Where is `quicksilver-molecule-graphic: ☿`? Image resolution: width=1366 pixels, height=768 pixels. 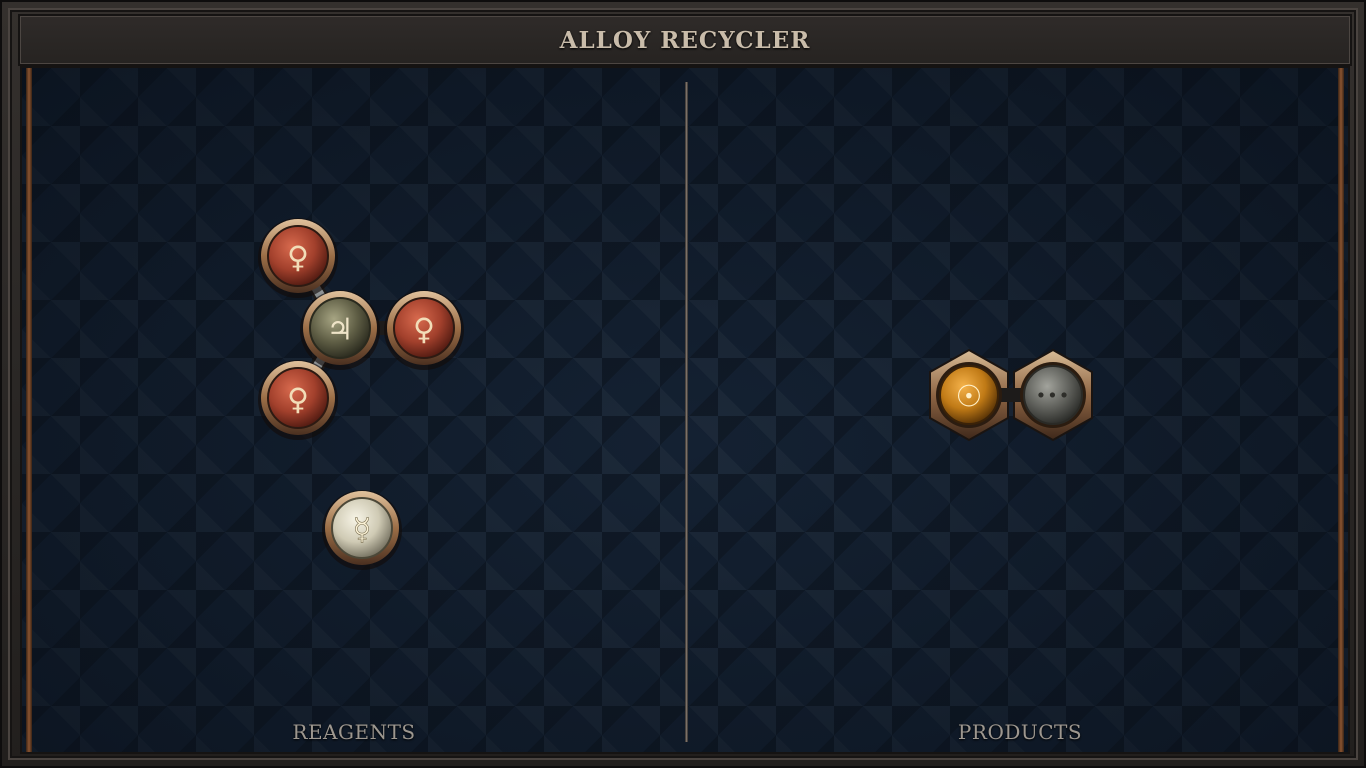
quicksilver-molecule-graphic: ☿ is located at coordinates (362, 530).